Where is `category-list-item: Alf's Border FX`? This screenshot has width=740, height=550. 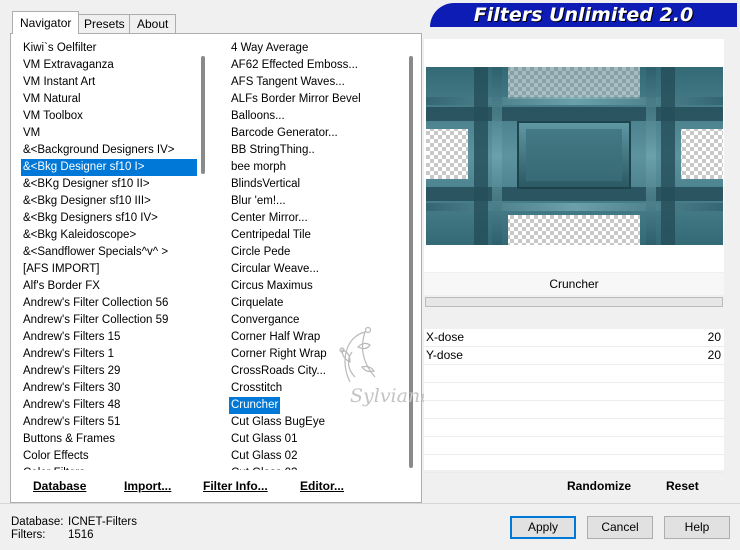
category-list-item: Alf's Border FX is located at coordinates (109, 286).